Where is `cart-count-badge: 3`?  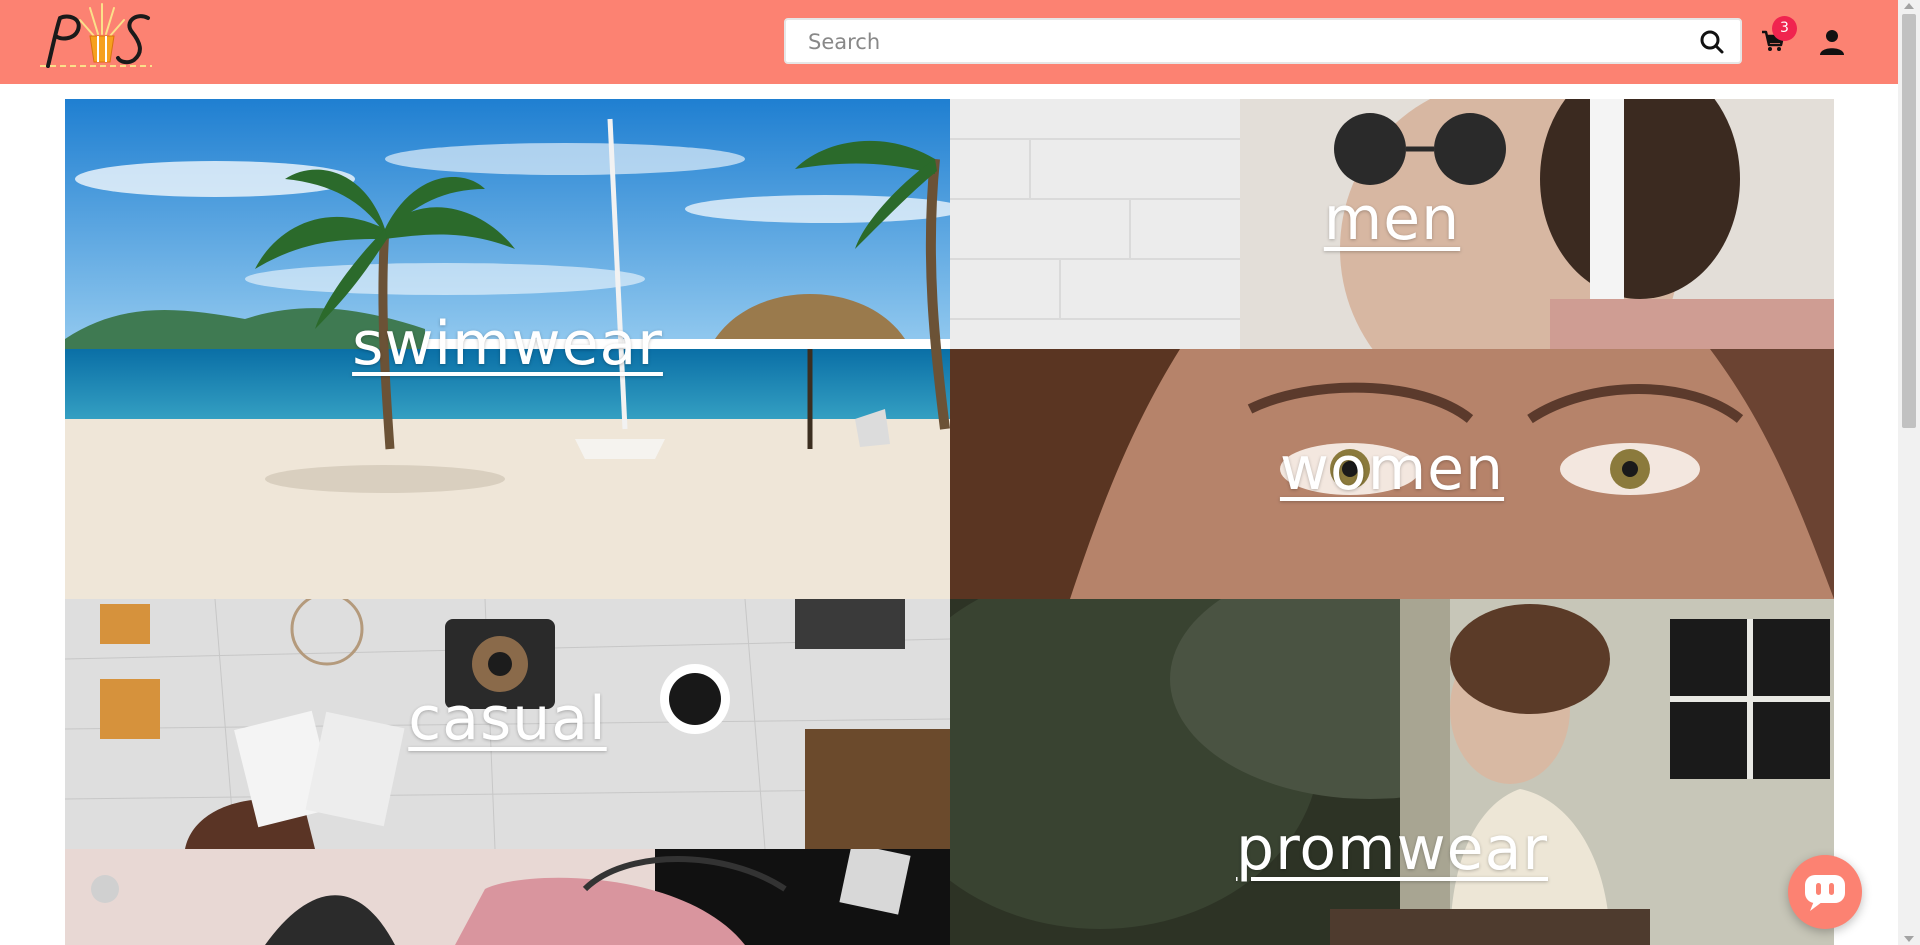
cart-count-badge: 3 is located at coordinates (1784, 28).